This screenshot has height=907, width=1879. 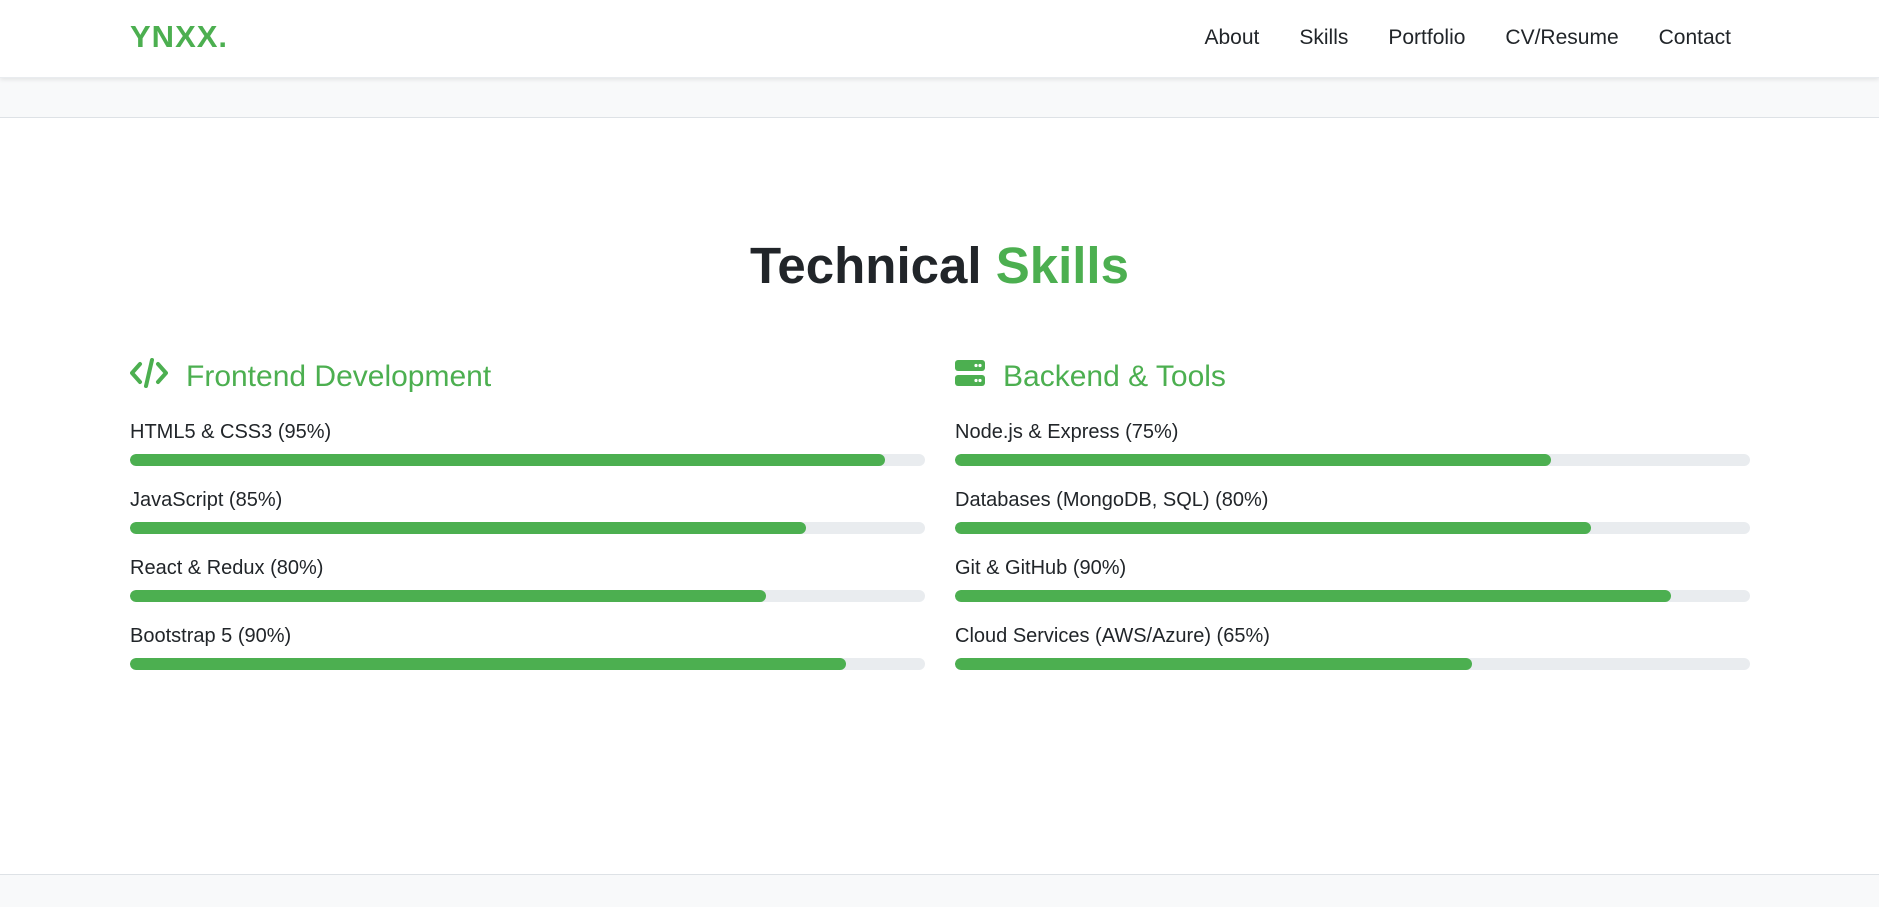 What do you see at coordinates (1352, 578) in the screenshot?
I see `skill-item: Git & GitHub (90%)` at bounding box center [1352, 578].